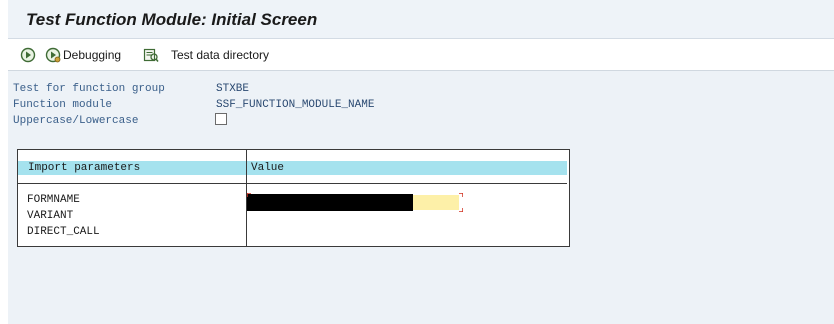 The image size is (834, 324). I want to click on title-bar: Test Function Module: Initial Screen, so click(421, 19).